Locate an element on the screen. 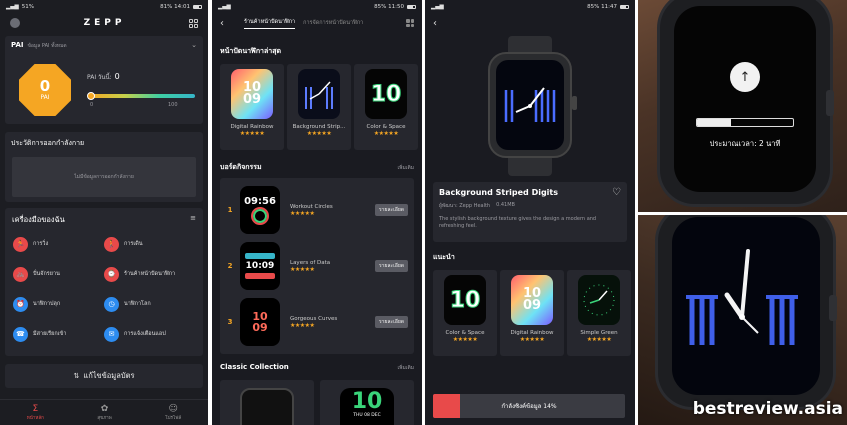 Image resolution: width=847 pixels, height=425 pixels. tool-item: ⏰ นาฬิกาปลุก is located at coordinates (58, 304).